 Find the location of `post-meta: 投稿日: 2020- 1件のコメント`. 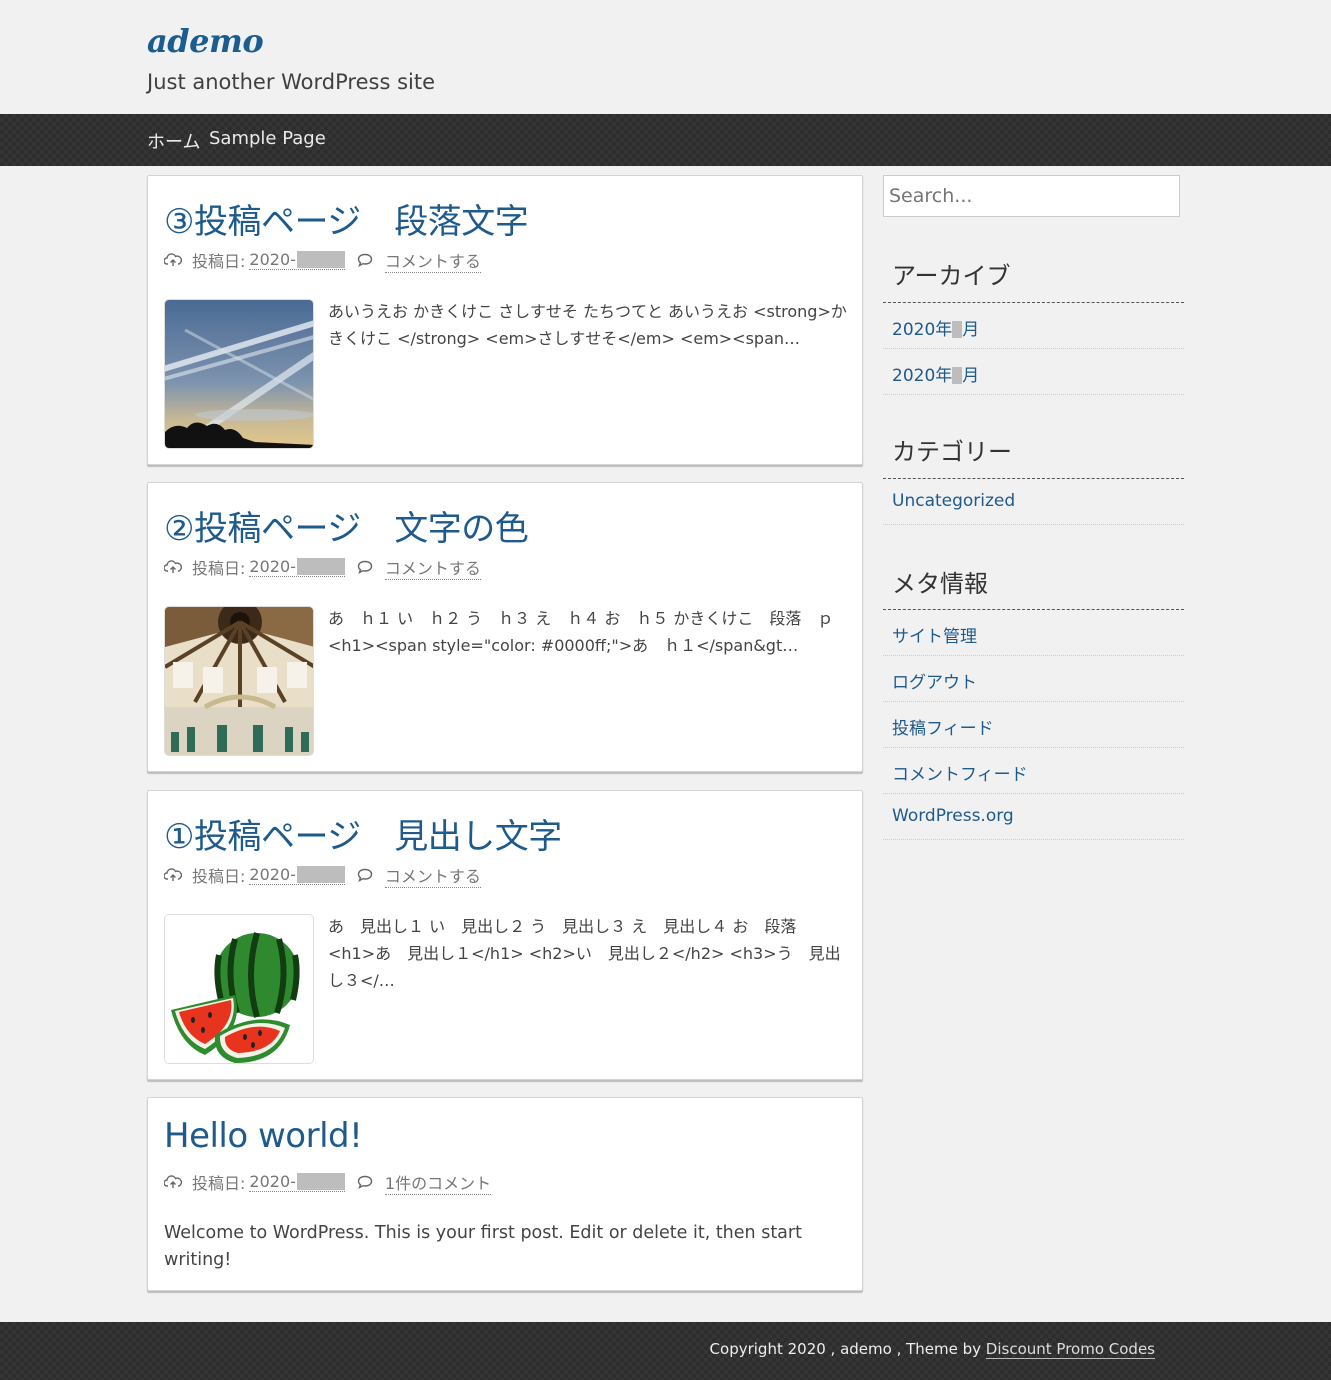

post-meta: 投稿日: 2020- 1件のコメント is located at coordinates (328, 1182).